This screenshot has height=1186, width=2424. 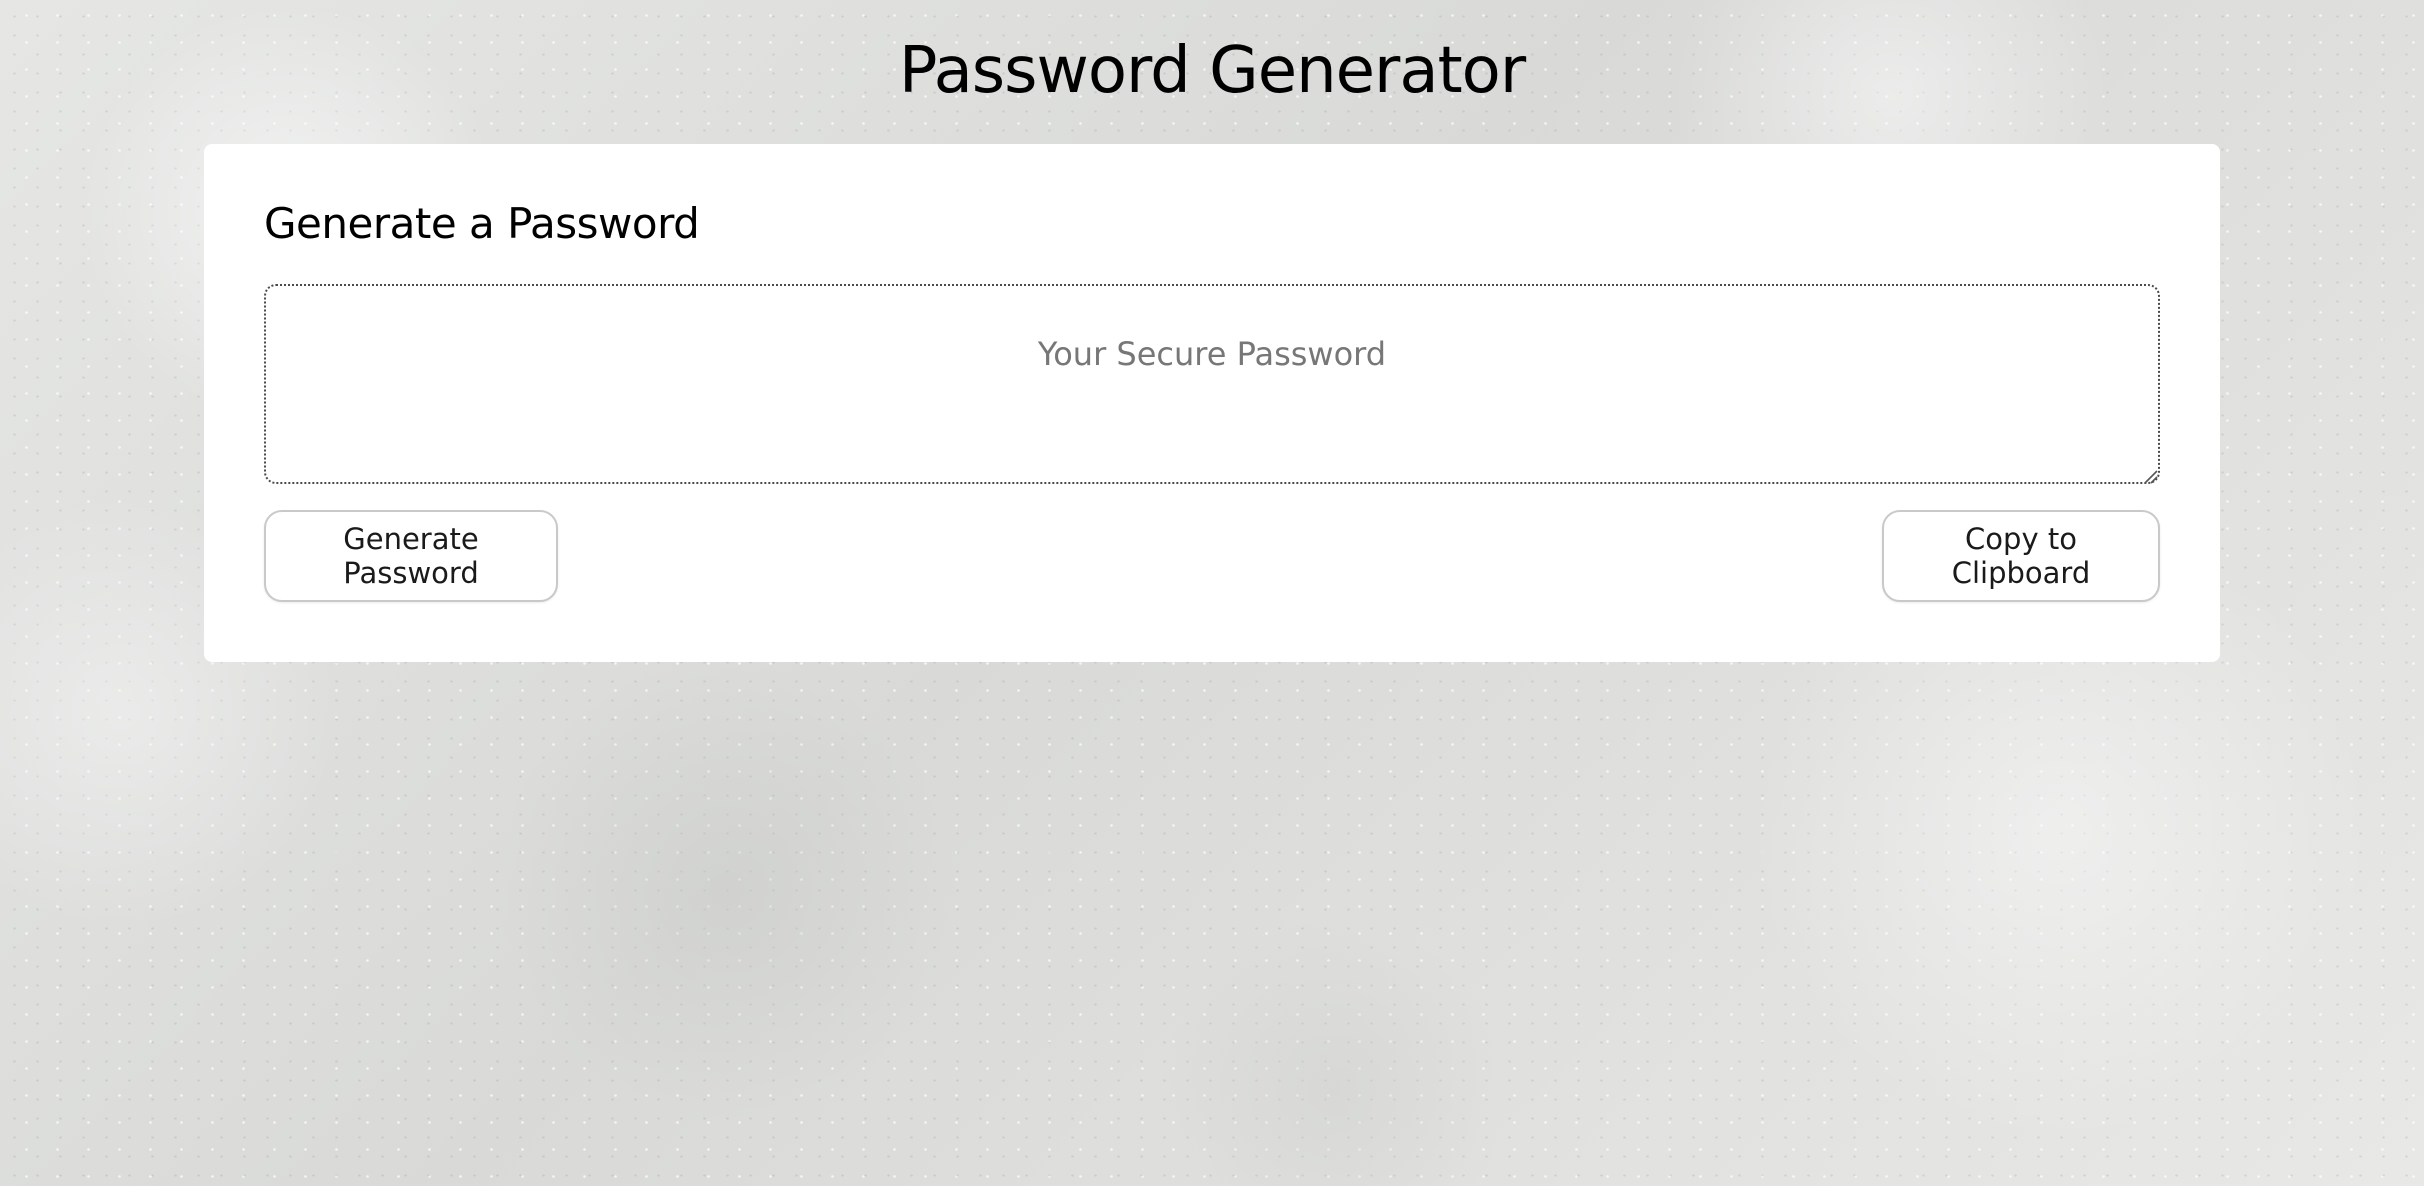 I want to click on resize-grip-icon, so click(x=2149, y=475).